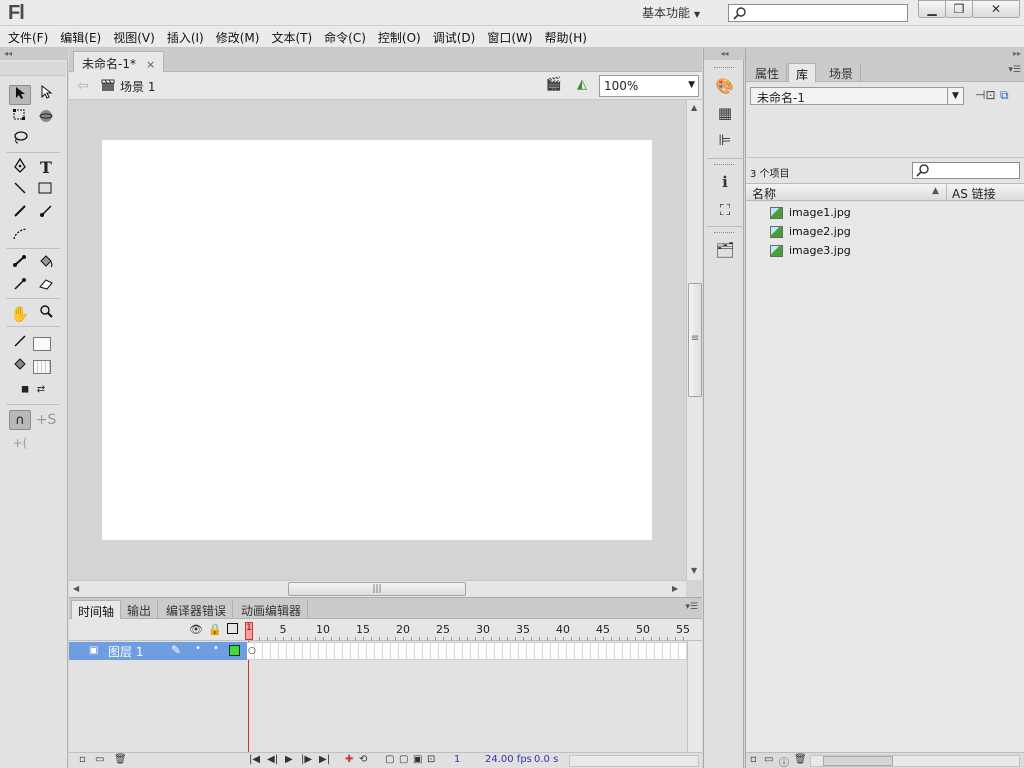 The width and height of the screenshot is (1024, 768). I want to click on keyframe-icon: ○, so click(252, 651).